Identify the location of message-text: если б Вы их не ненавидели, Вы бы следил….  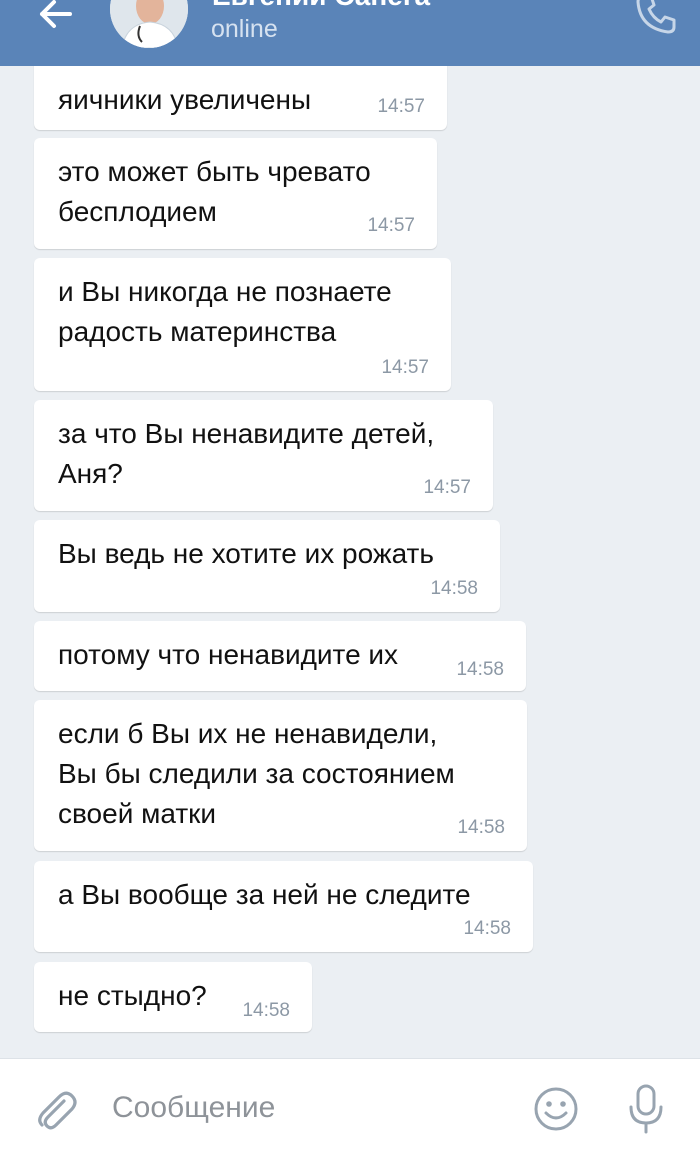
(256, 773).